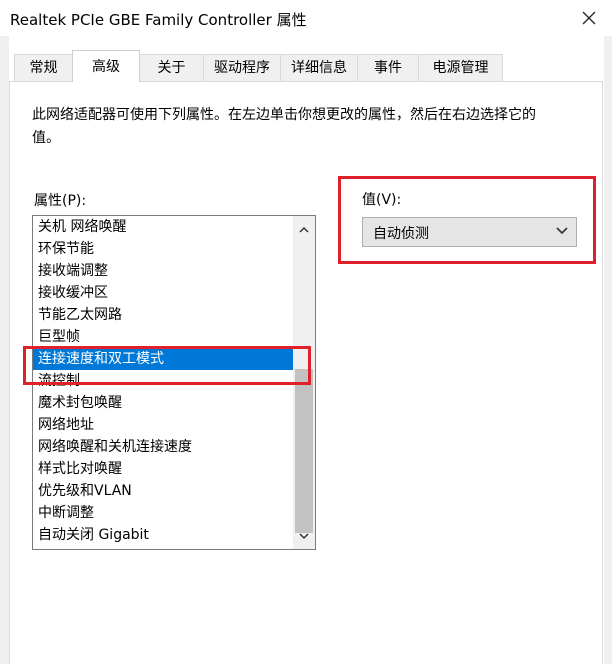  Describe the element at coordinates (163, 359) in the screenshot. I see `property-list-item: 连接速度和双工模式` at that location.